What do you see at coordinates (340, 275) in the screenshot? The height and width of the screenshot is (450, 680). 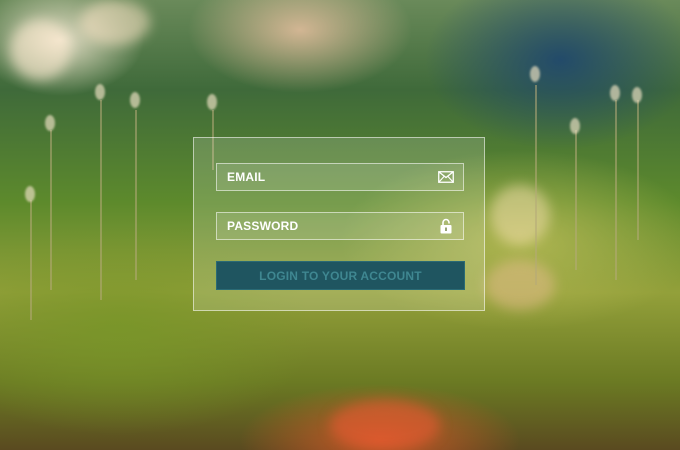 I see `login-button: LOGIN TO YOUR ACCOUNT` at bounding box center [340, 275].